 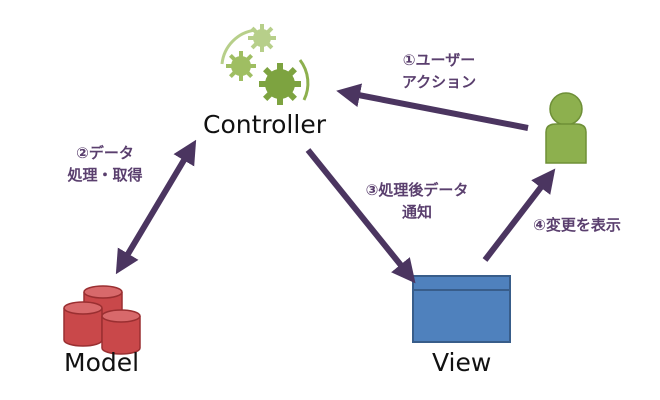 What do you see at coordinates (462, 362) in the screenshot?
I see `view-label: View` at bounding box center [462, 362].